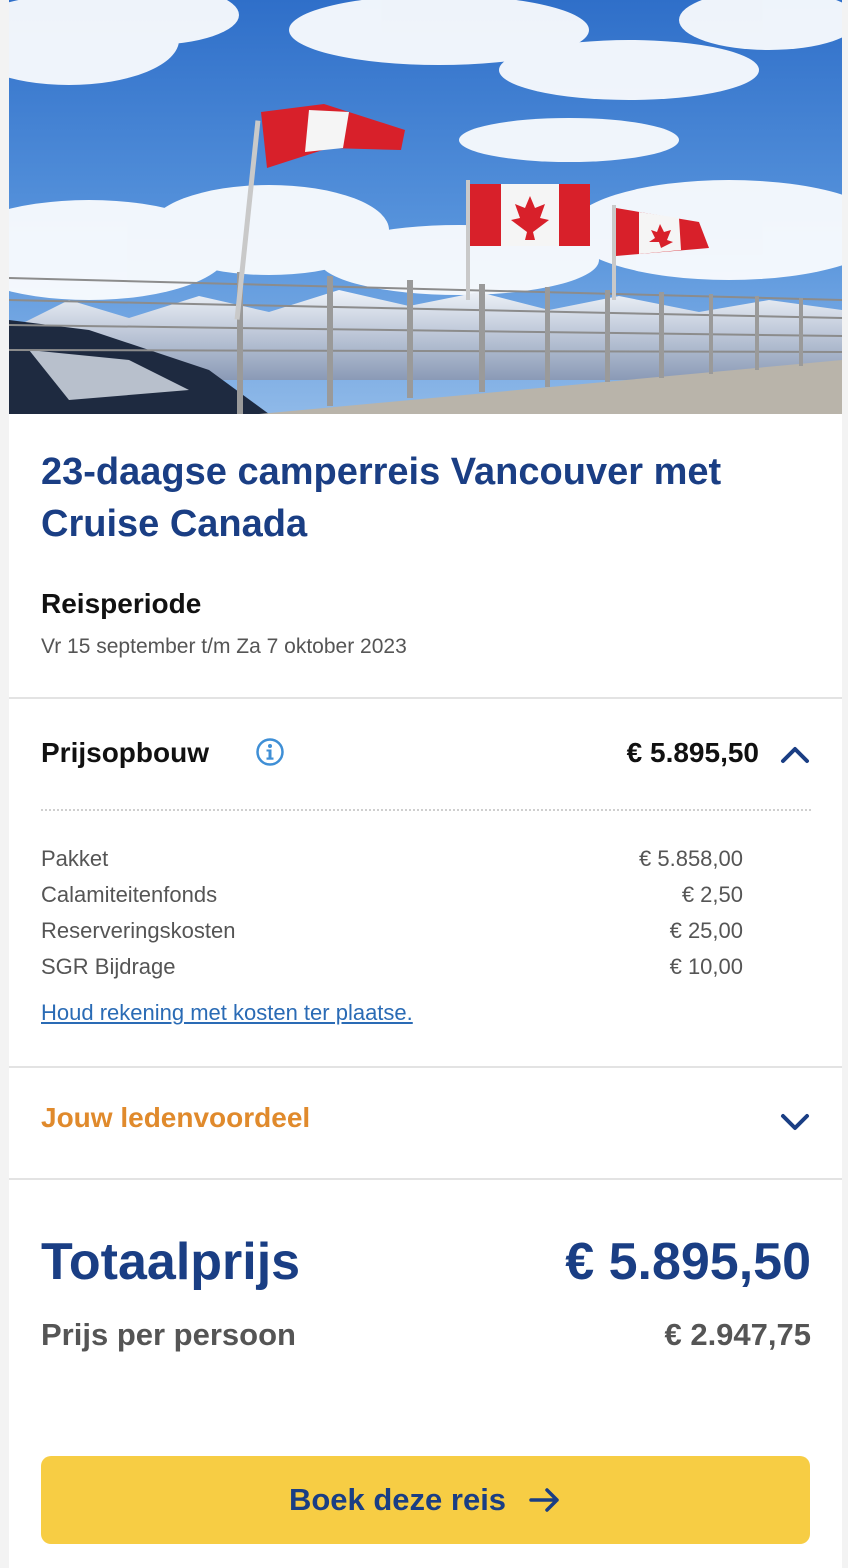 The width and height of the screenshot is (848, 1568). Describe the element at coordinates (176, 1117) in the screenshot. I see `member-benefit-label: Jouw ledenvoordeel` at that location.